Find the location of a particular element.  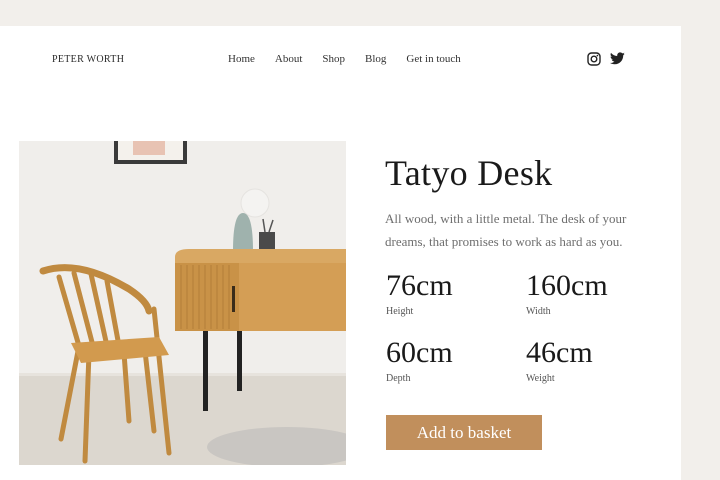

brand-logo: PETER WORTH is located at coordinates (88, 59).